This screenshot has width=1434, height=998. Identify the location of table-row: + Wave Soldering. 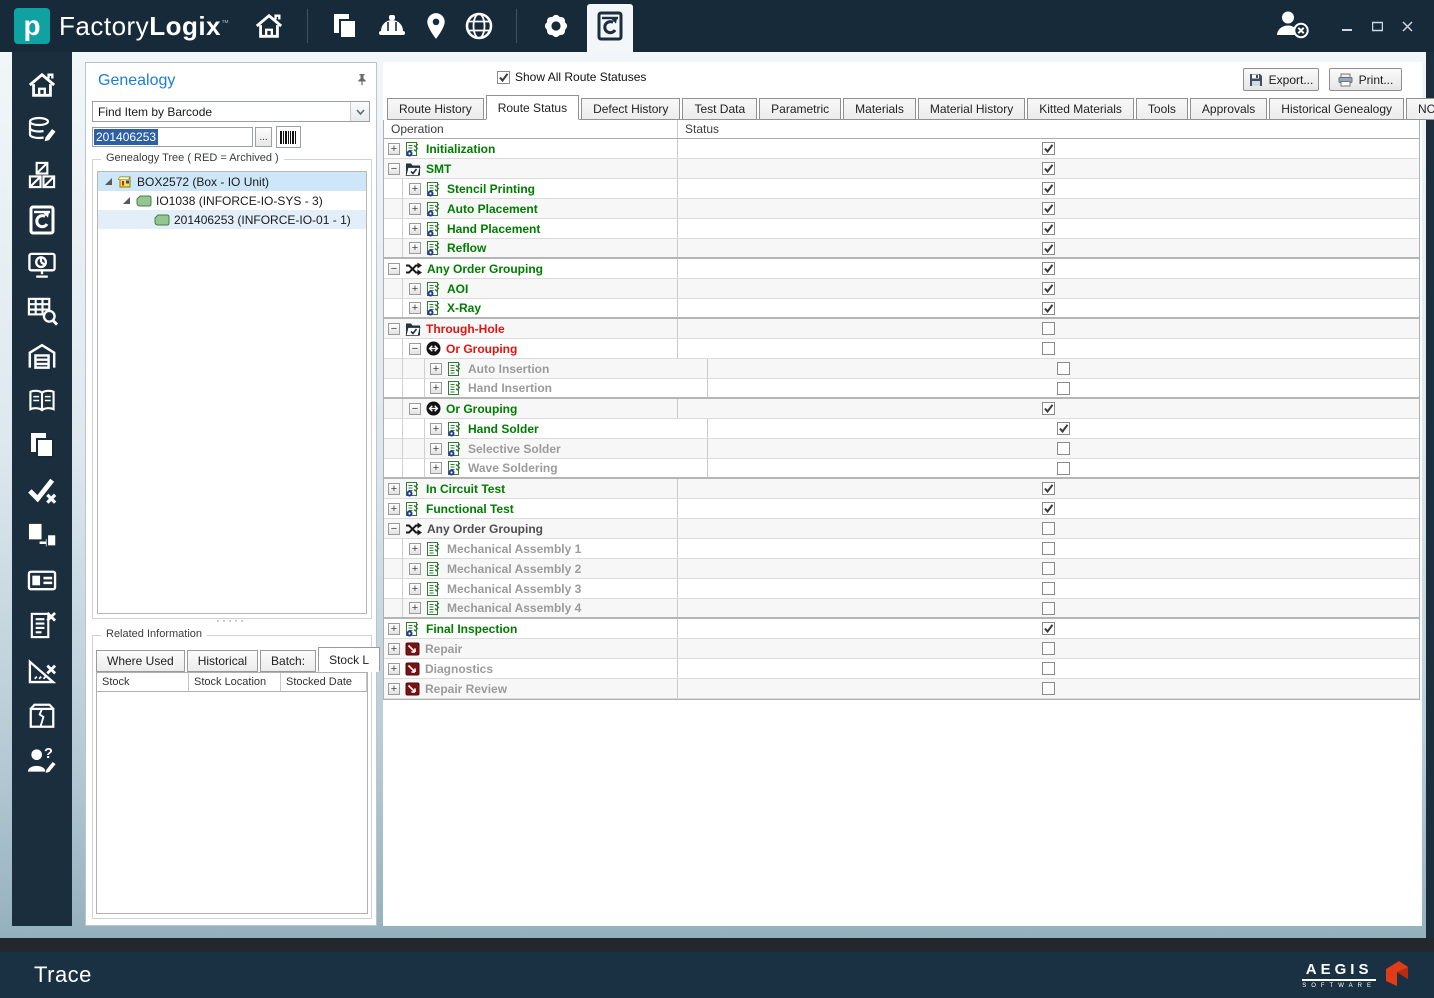
(901, 469).